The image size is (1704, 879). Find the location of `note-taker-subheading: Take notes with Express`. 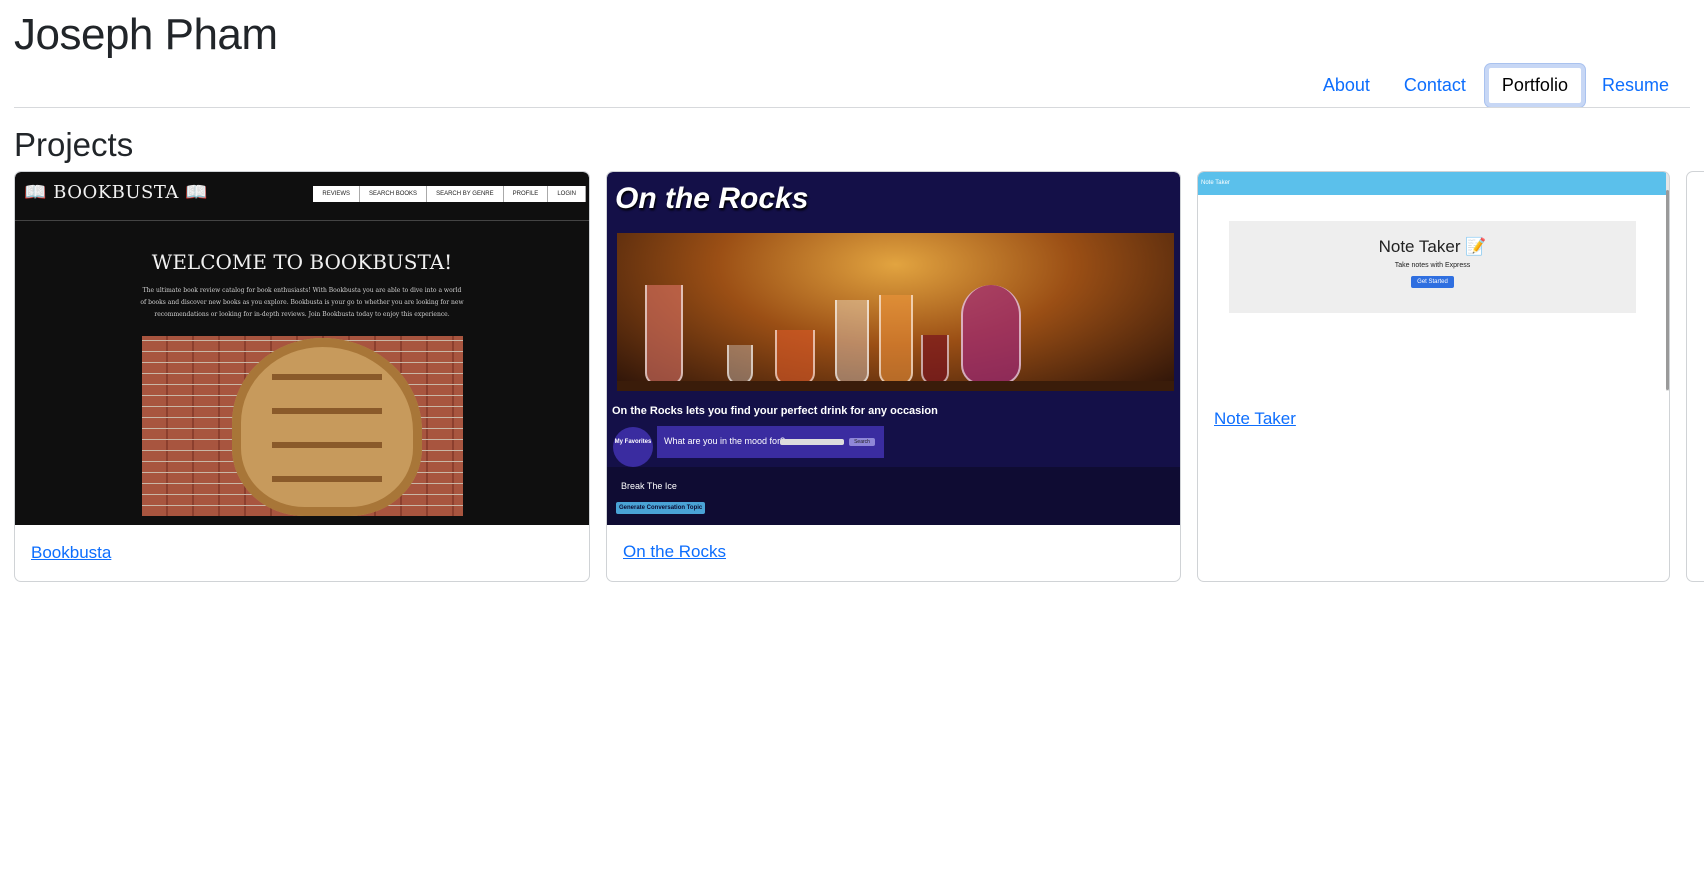

note-taker-subheading: Take notes with Express is located at coordinates (1432, 265).